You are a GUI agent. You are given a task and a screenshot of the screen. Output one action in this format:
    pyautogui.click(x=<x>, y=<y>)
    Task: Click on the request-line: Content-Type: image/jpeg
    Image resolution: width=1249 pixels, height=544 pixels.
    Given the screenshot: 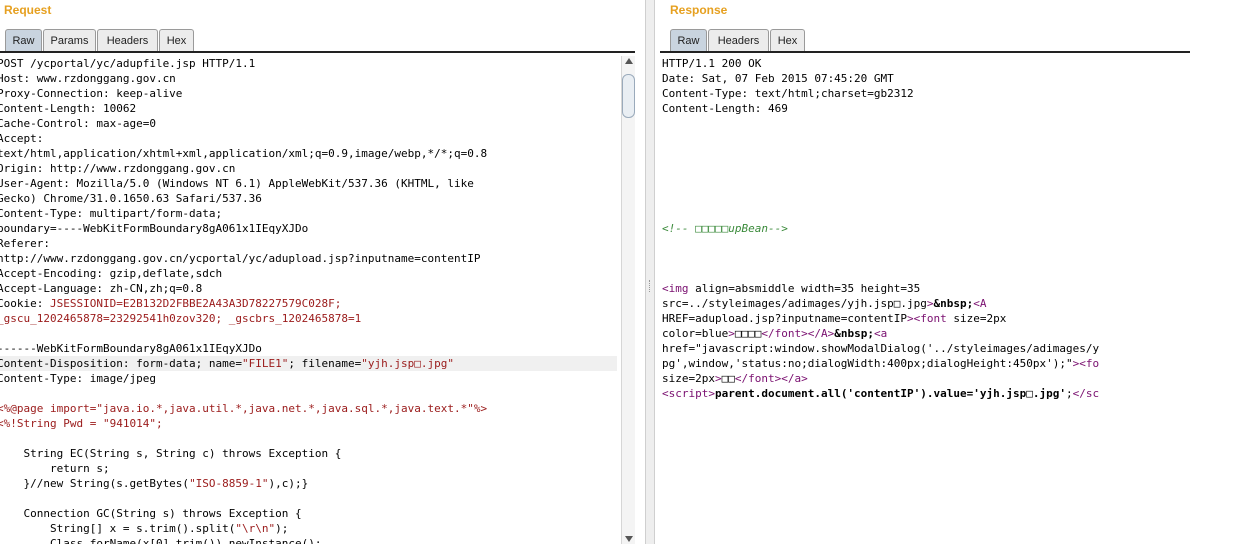 What is the action you would take?
    pyautogui.click(x=78, y=378)
    